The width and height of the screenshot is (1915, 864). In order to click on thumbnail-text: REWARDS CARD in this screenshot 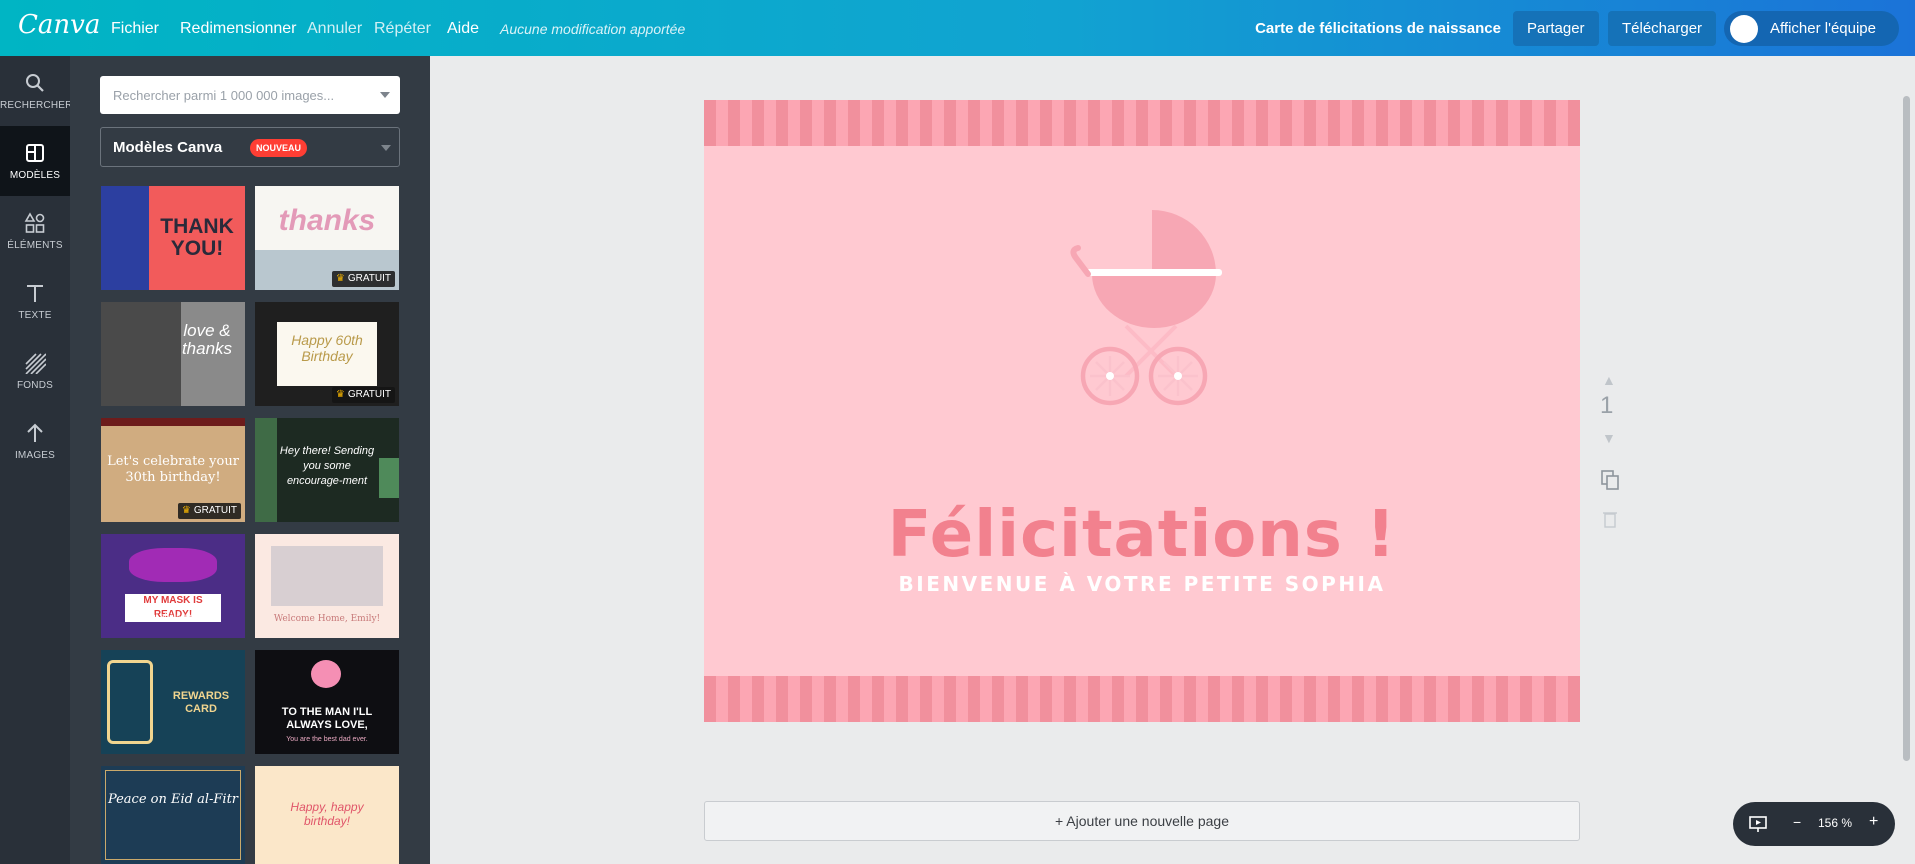, I will do `click(201, 702)`.